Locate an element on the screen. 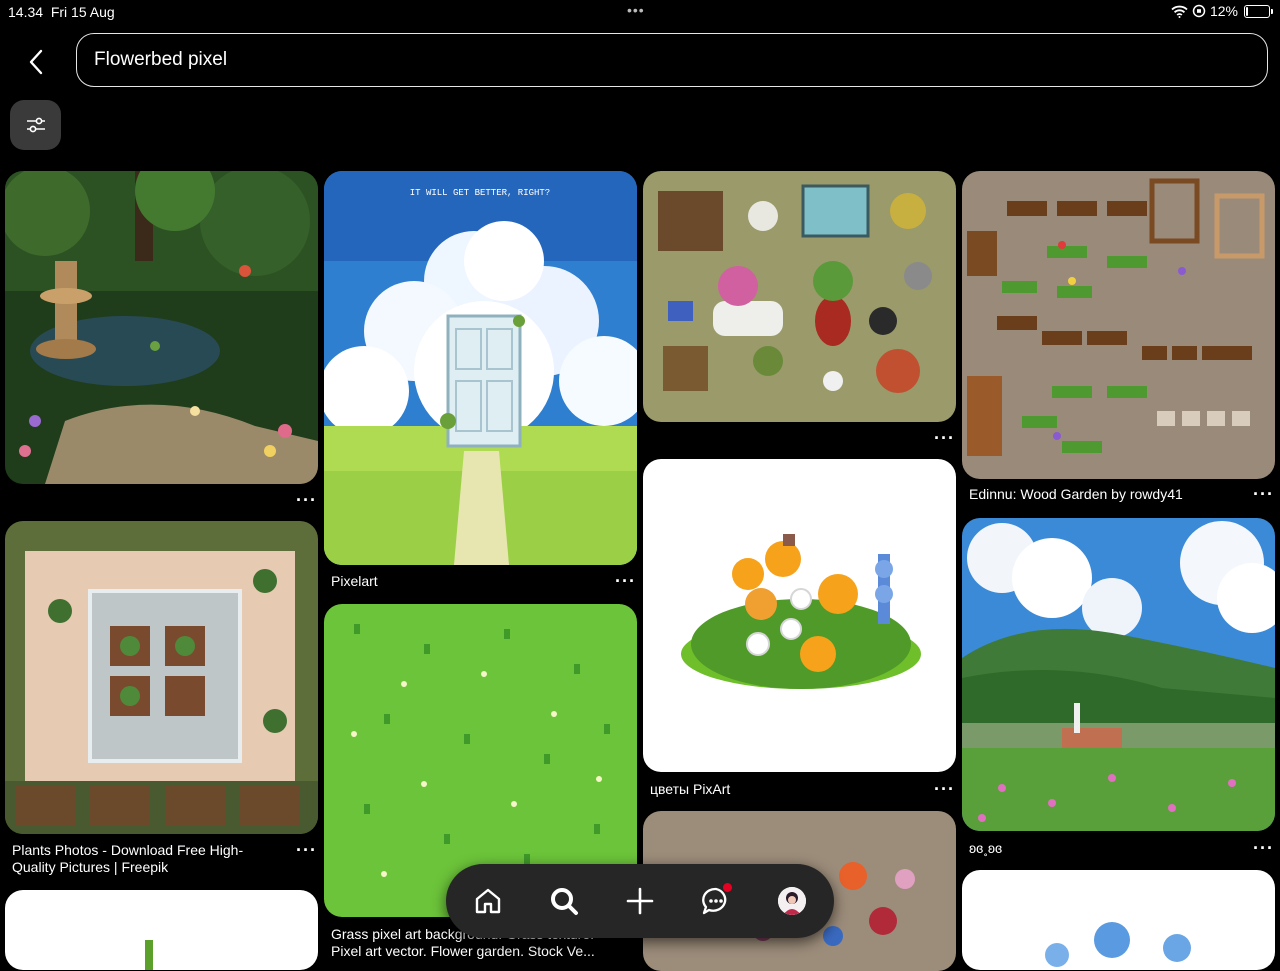 This screenshot has width=1280, height=971. pin-image-garden-fountain is located at coordinates (161, 327).